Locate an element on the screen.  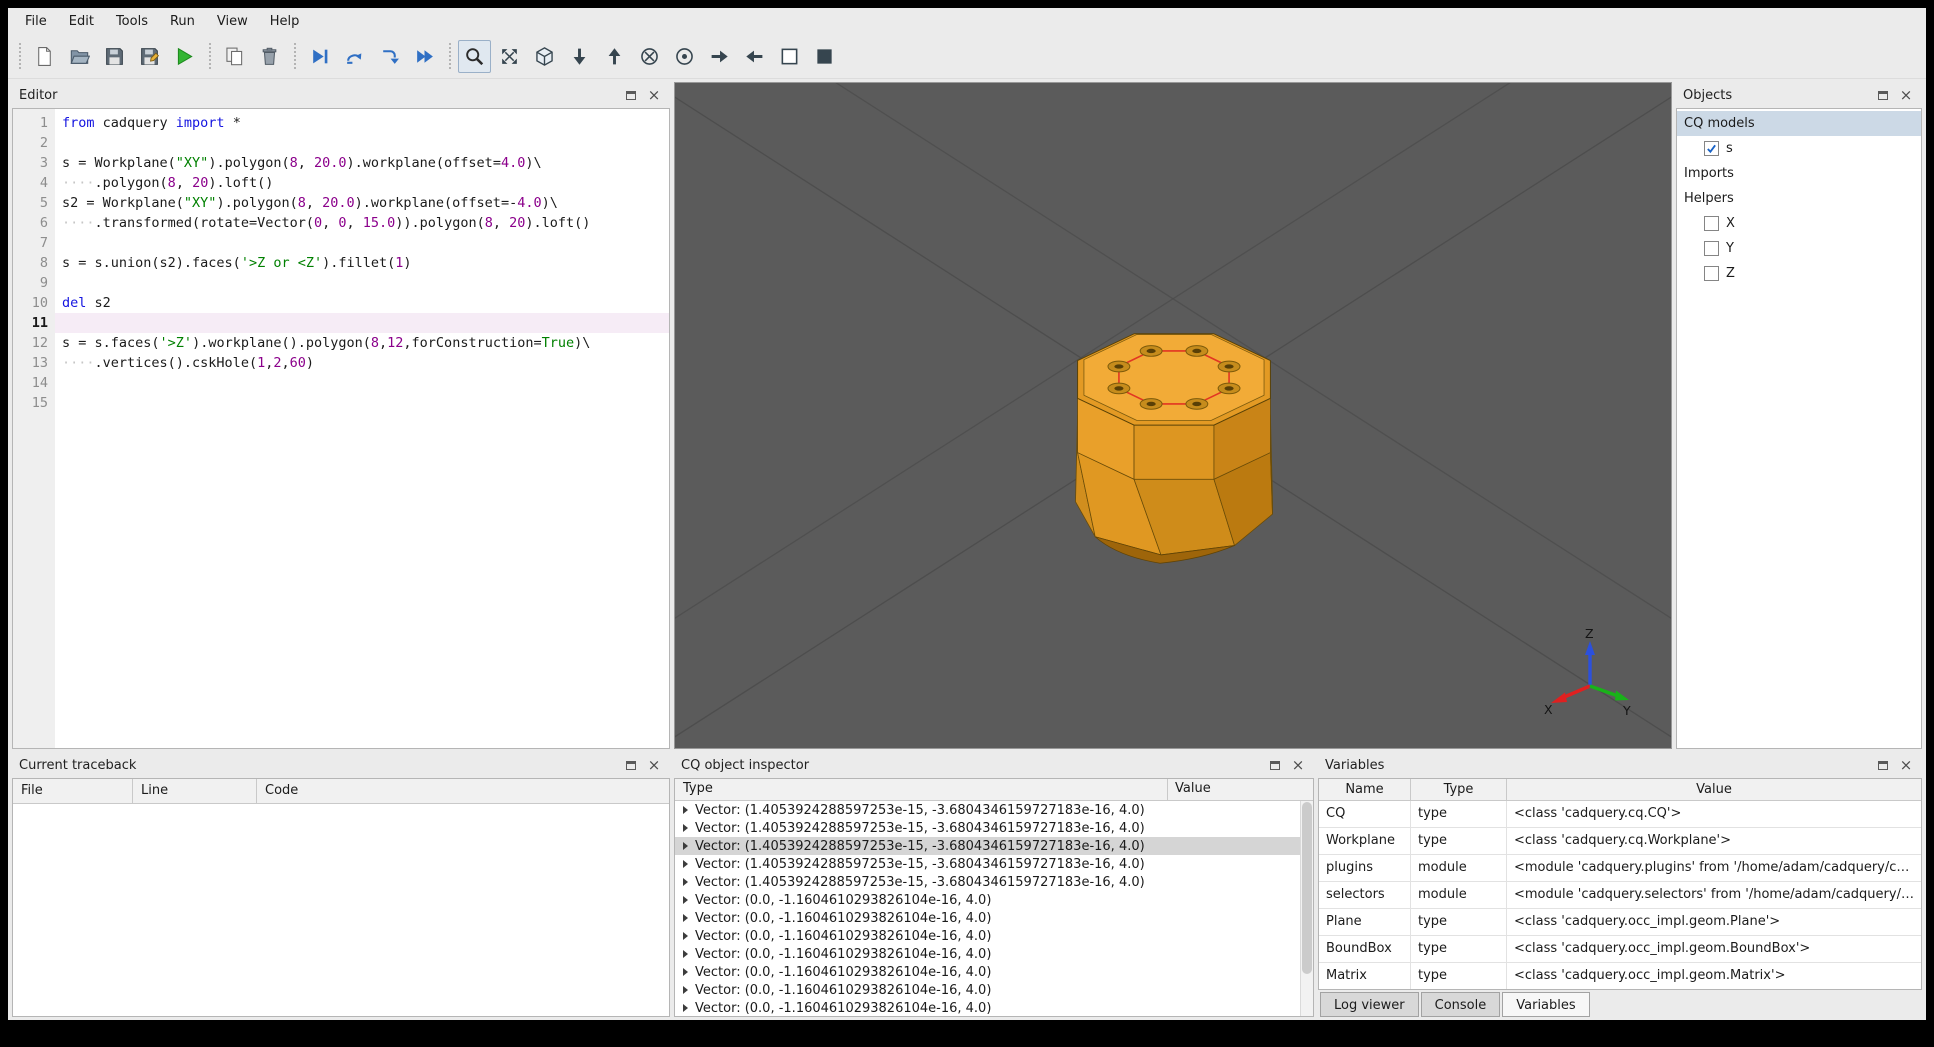
render-button is located at coordinates (184, 56).